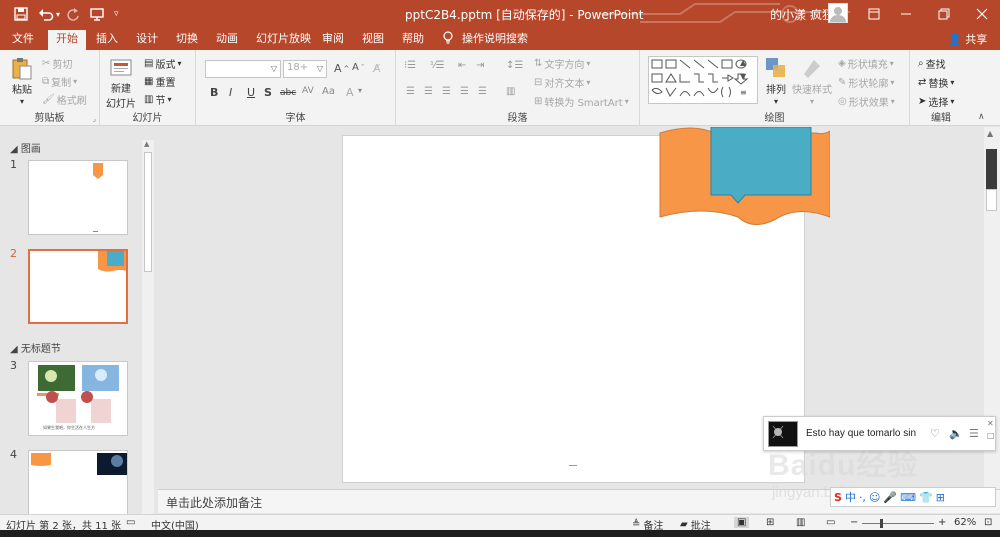 The height and width of the screenshot is (537, 1000). What do you see at coordinates (58, 14) in the screenshot?
I see `undo-dropdown-icon: ▾` at bounding box center [58, 14].